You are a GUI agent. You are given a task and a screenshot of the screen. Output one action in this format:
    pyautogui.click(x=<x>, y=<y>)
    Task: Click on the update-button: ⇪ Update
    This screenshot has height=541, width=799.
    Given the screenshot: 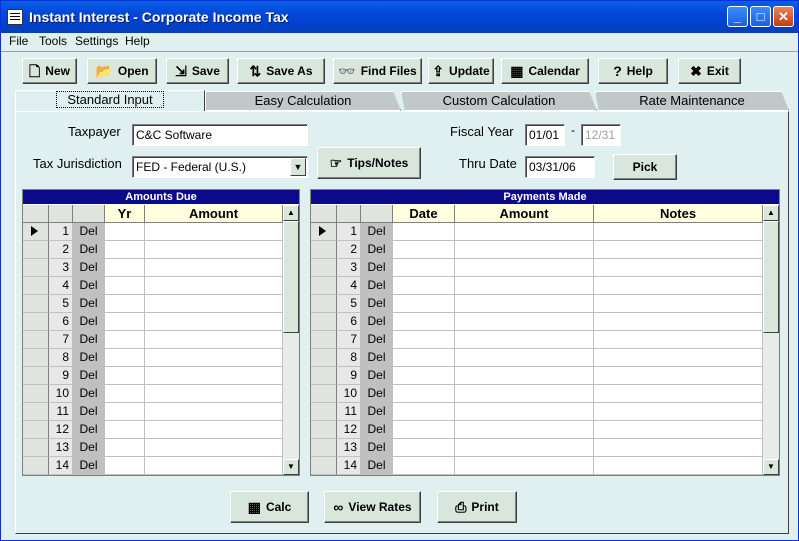 What is the action you would take?
    pyautogui.click(x=461, y=71)
    